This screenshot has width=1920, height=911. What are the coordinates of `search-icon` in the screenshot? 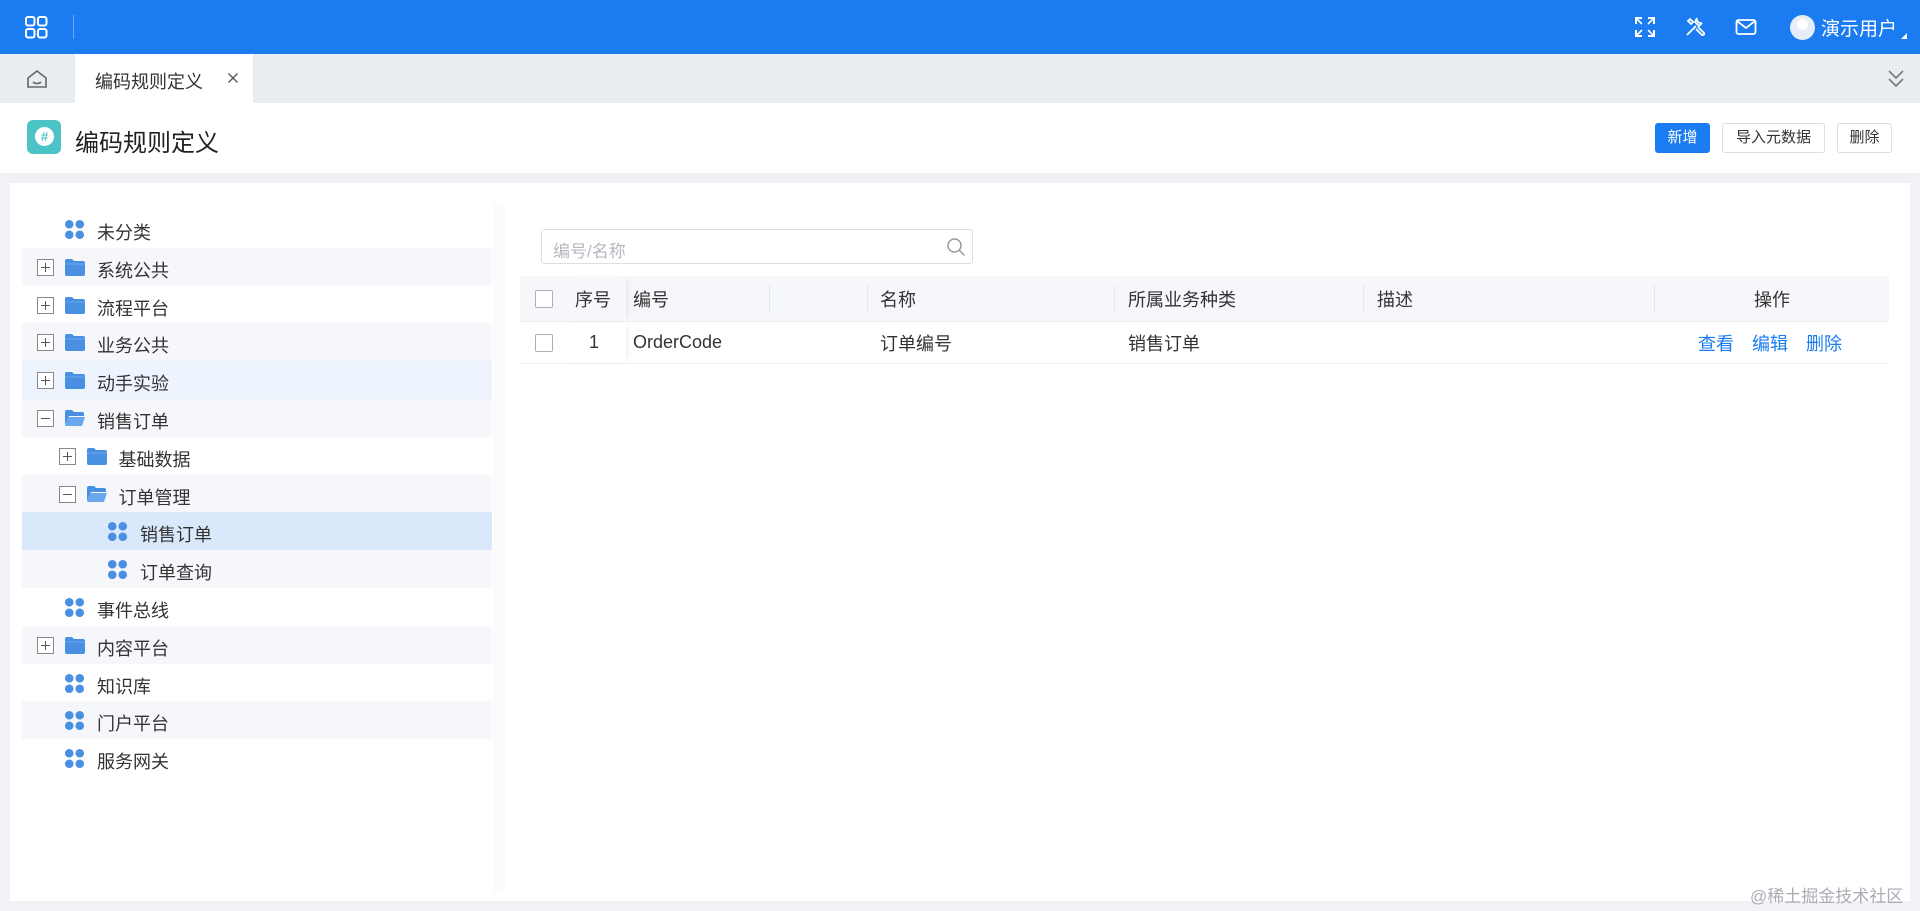 It's located at (956, 247).